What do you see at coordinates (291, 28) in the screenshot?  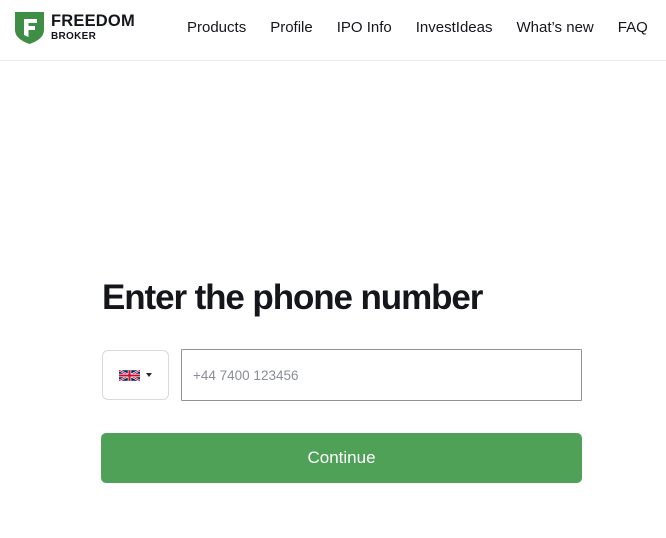 I see `nav-profile: Profile` at bounding box center [291, 28].